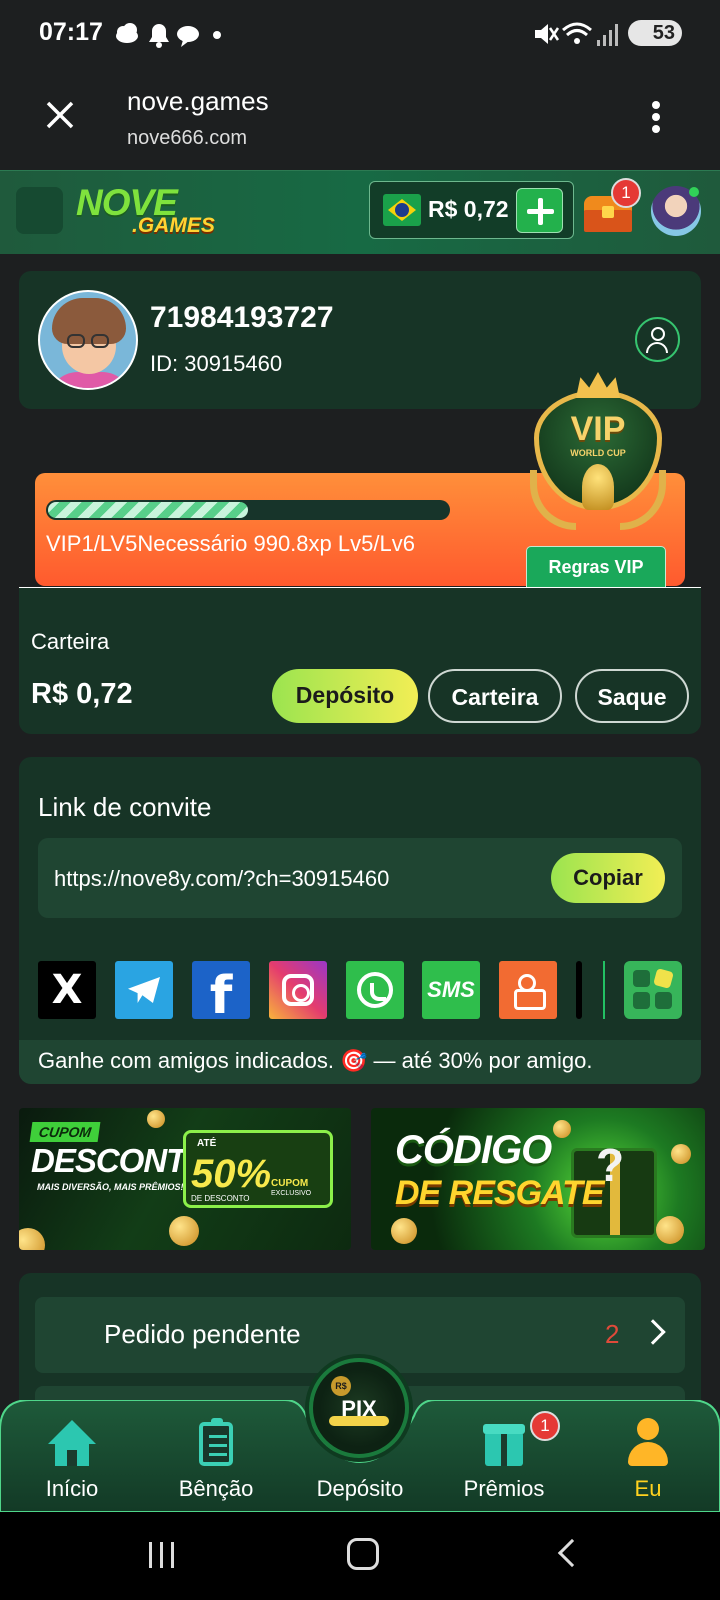  Describe the element at coordinates (110, 1187) in the screenshot. I see `coupon-subtitle: MAIS DIVERSÃO, MAIS PRÊMIOS!` at that location.